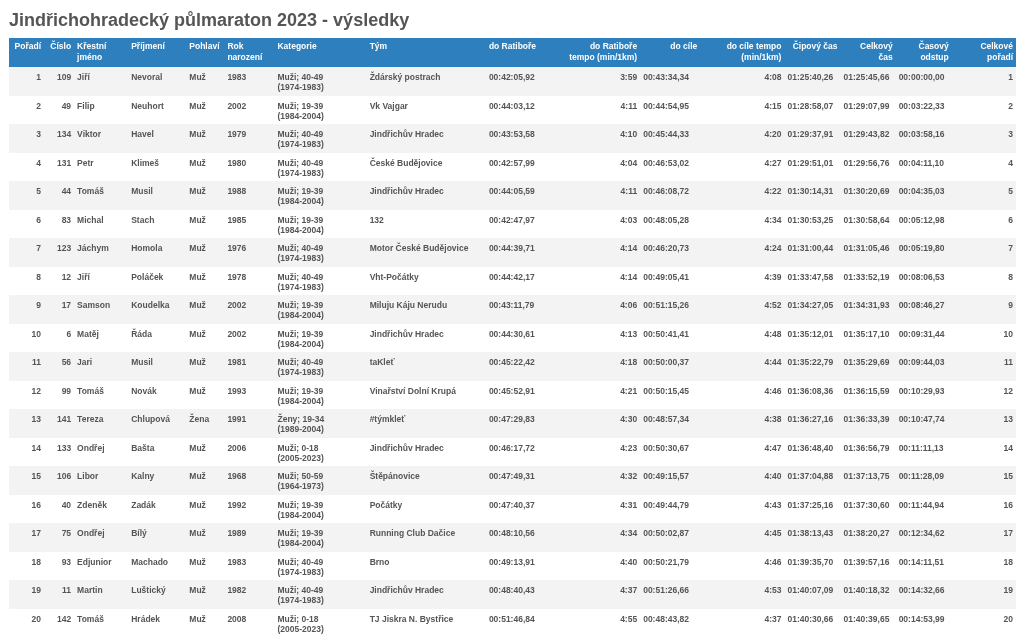 Image resolution: width=1024 pixels, height=637 pixels. Describe the element at coordinates (742, 52) in the screenshot. I see `column-header: do cíle tempo (min/1km)` at that location.